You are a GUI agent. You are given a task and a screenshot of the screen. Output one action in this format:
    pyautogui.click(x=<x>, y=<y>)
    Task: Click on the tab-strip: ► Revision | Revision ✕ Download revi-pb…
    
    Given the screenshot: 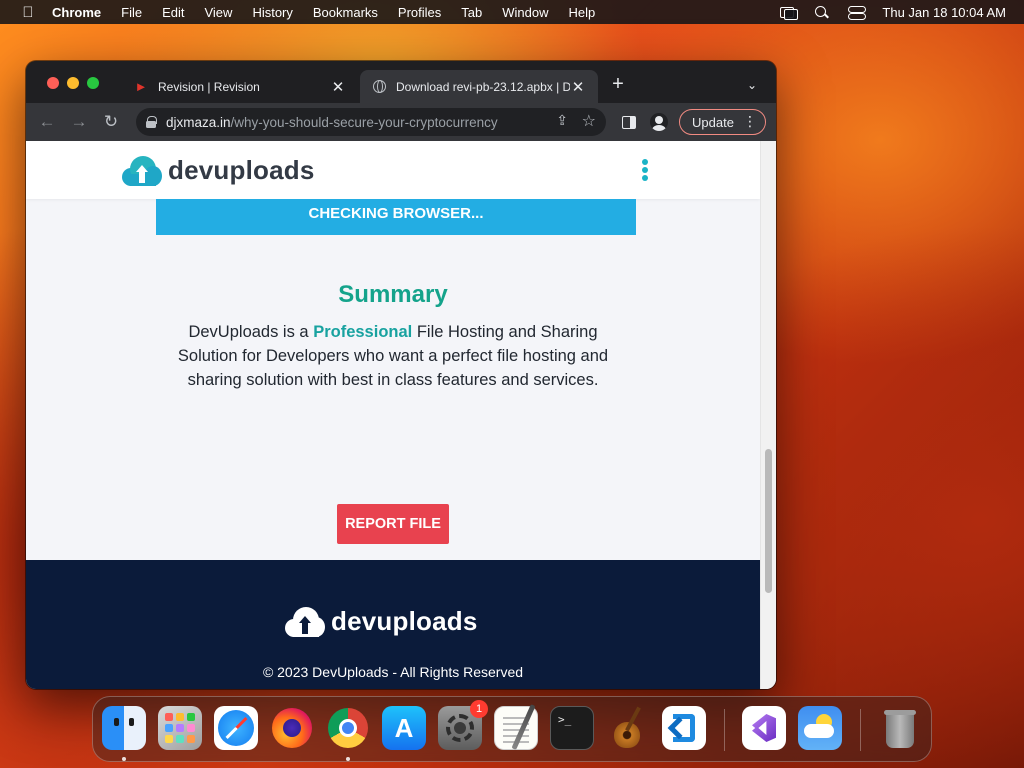 What is the action you would take?
    pyautogui.click(x=401, y=82)
    